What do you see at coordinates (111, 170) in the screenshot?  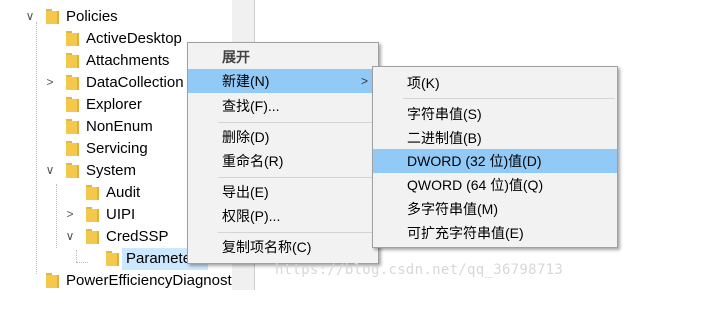 I see `tree-item-label: System` at bounding box center [111, 170].